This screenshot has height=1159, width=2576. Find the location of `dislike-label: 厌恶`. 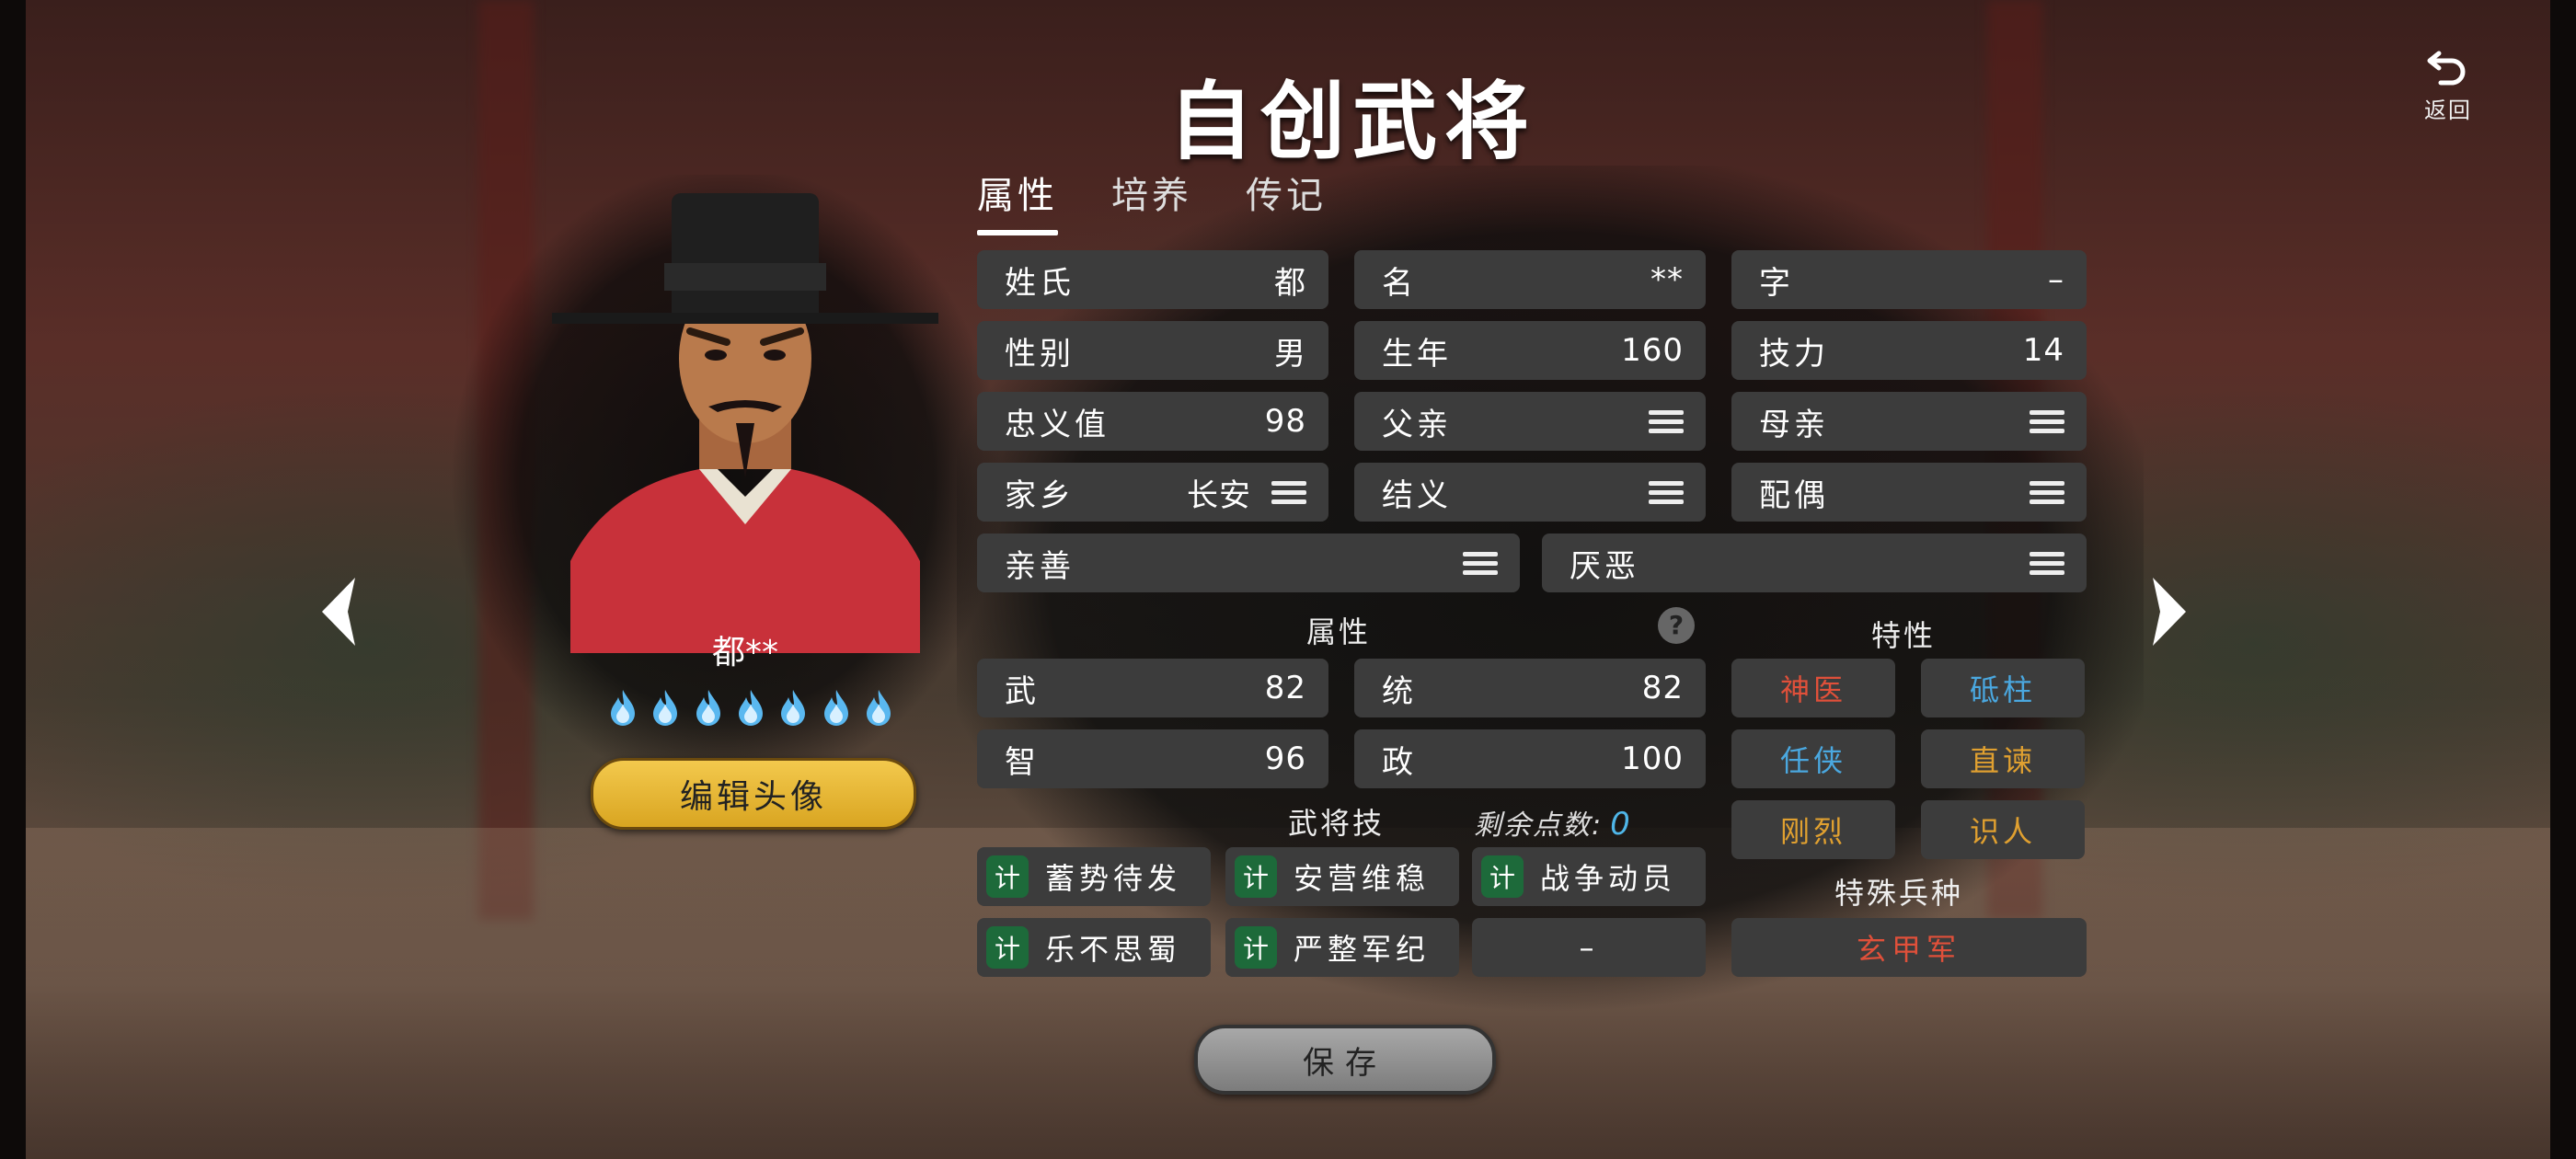

dislike-label: 厌恶 is located at coordinates (1604, 566).